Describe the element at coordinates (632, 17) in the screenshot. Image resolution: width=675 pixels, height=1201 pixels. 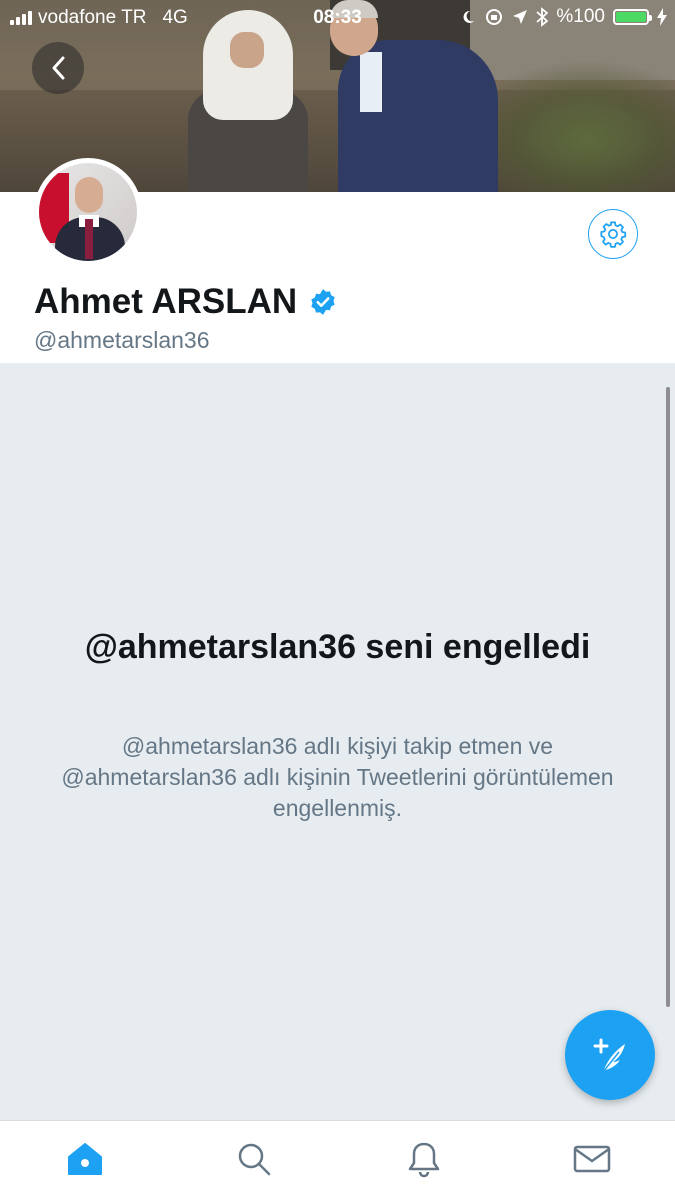
I see `battery-icon` at that location.